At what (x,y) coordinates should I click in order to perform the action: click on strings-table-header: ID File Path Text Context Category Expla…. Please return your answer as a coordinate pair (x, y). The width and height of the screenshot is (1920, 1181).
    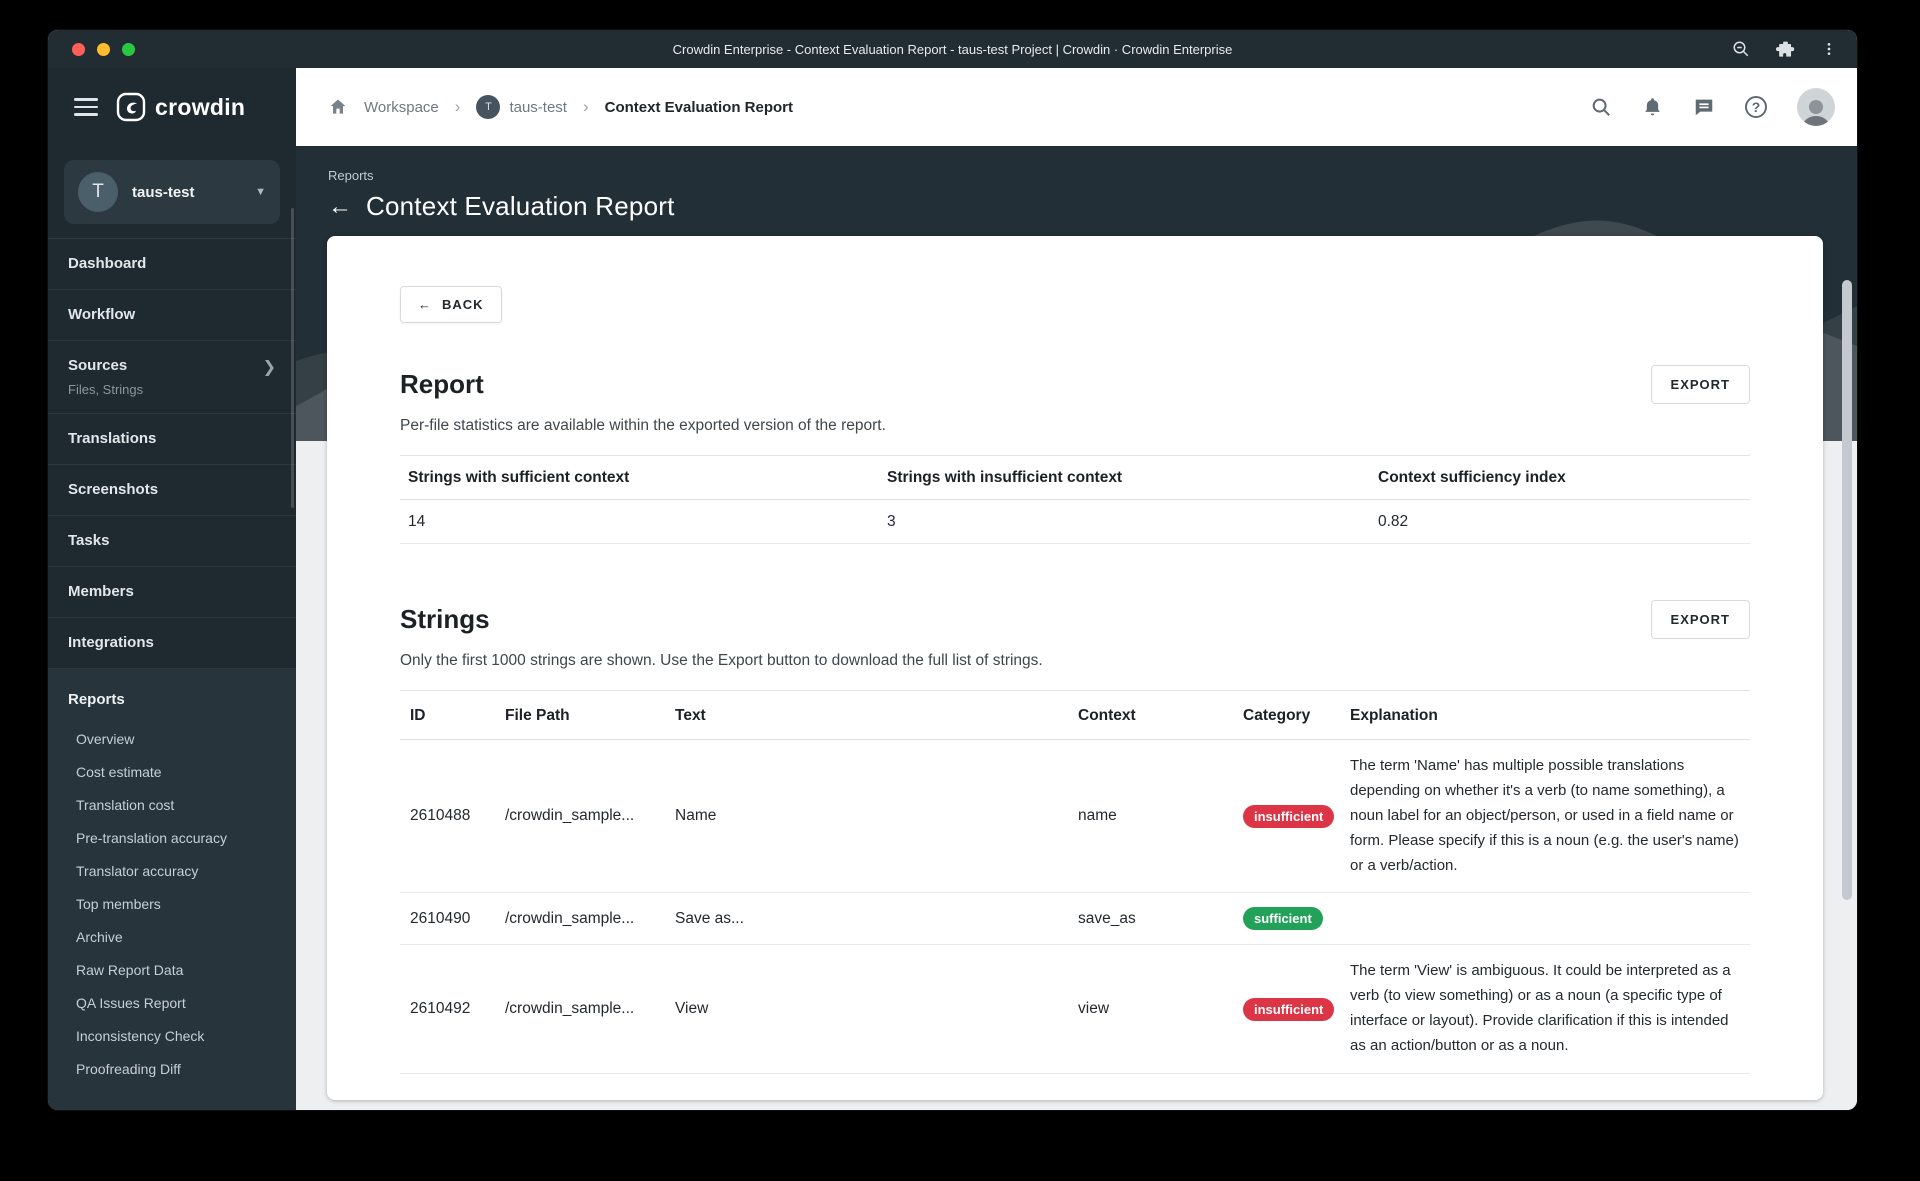
    Looking at the image, I should click on (1075, 715).